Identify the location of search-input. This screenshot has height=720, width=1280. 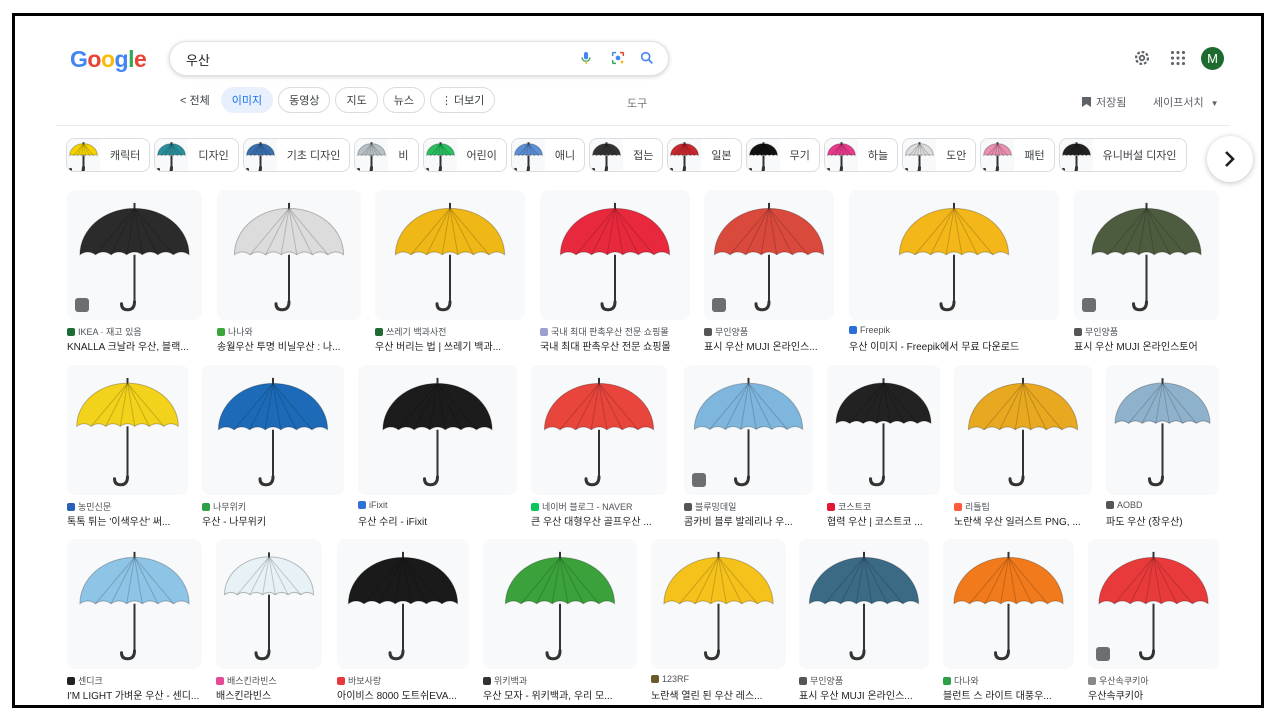
(376, 59).